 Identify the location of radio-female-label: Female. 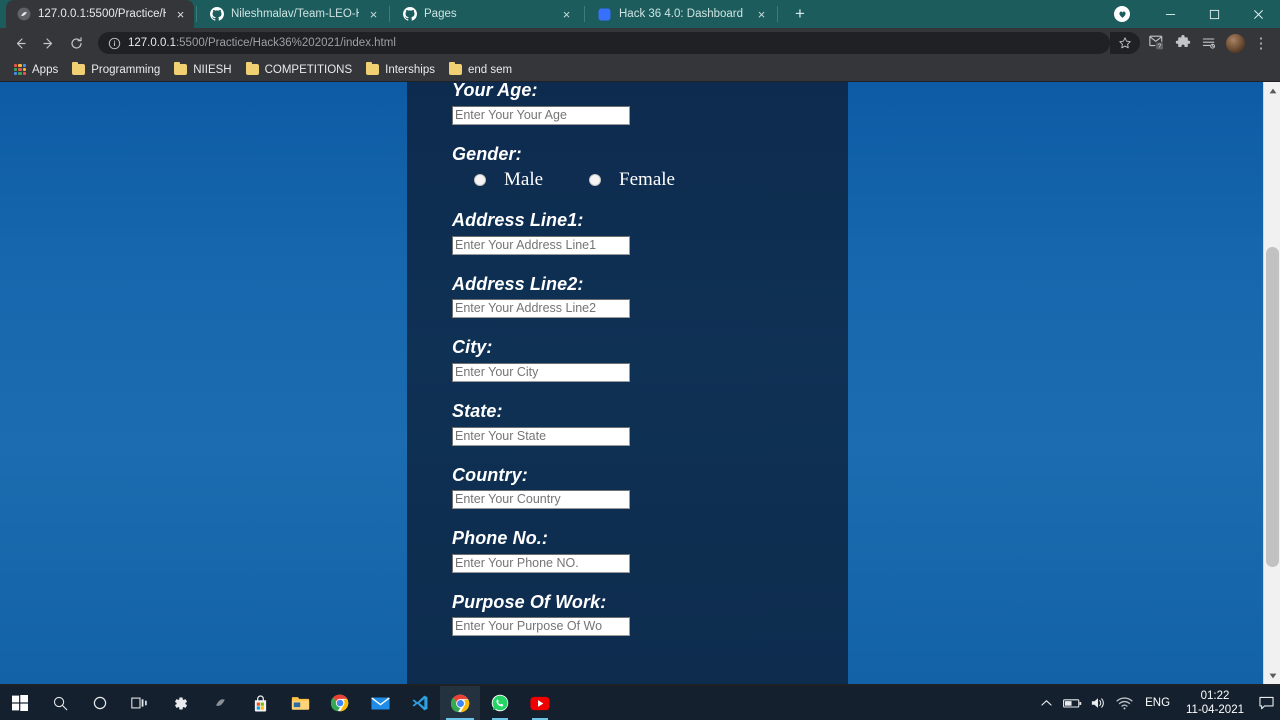
(647, 180).